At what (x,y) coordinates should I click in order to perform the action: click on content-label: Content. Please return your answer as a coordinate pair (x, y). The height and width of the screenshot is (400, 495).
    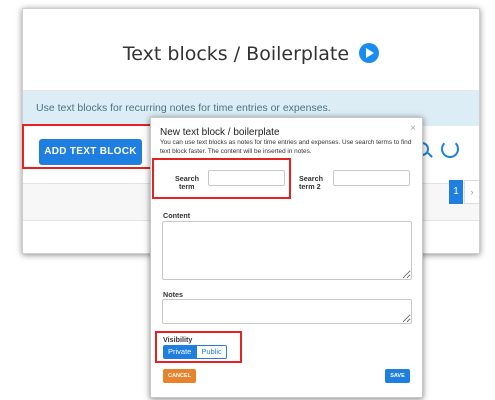
    Looking at the image, I should click on (177, 215).